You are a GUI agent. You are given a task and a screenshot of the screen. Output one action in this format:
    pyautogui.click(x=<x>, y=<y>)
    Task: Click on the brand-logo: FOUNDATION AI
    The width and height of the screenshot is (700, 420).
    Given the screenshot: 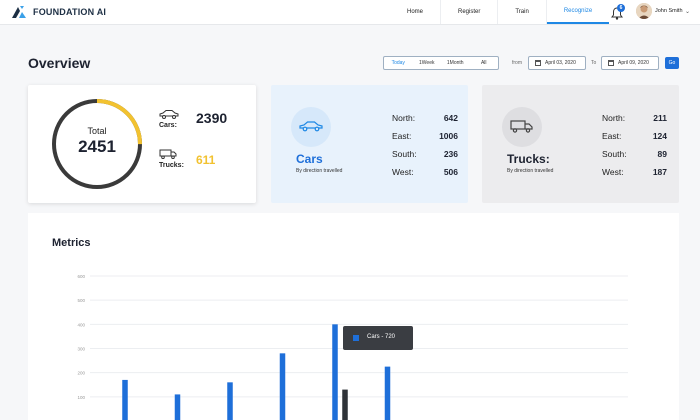 What is the action you would take?
    pyautogui.click(x=58, y=12)
    